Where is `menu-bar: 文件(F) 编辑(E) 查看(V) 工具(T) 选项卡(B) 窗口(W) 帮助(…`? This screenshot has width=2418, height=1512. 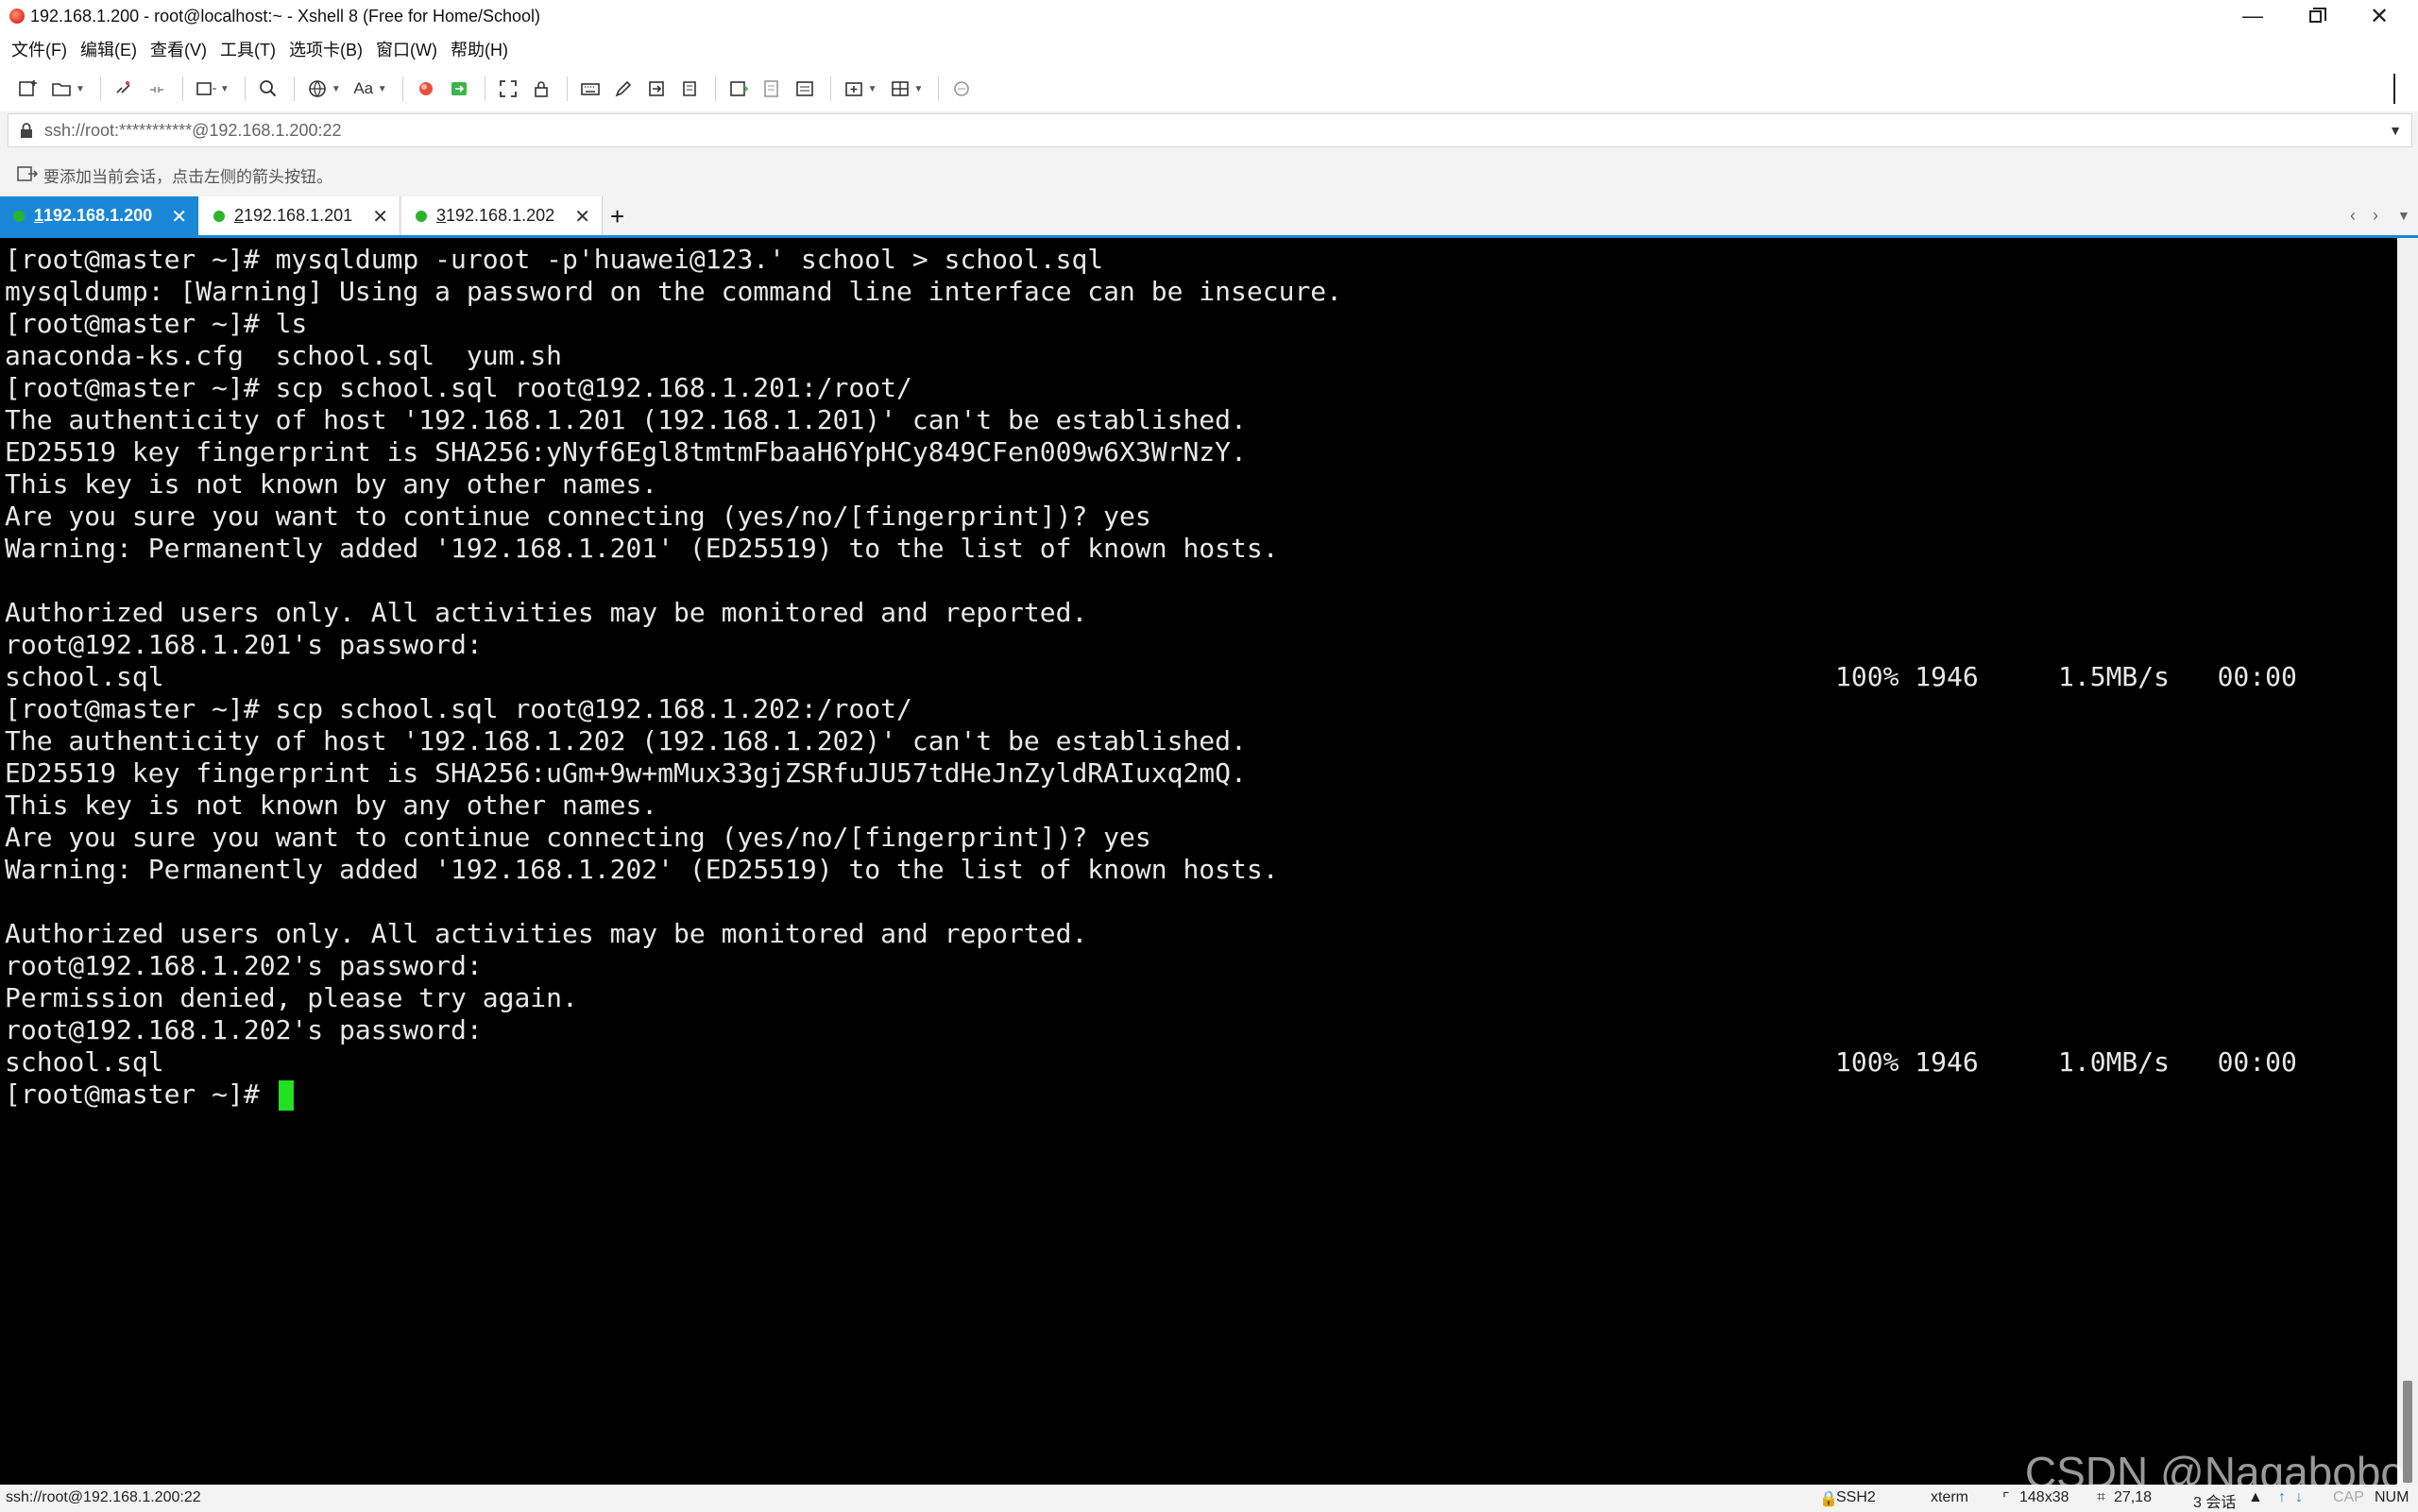
menu-bar: 文件(F) 编辑(E) 查看(V) 工具(T) 选项卡(B) 窗口(W) 帮助(… is located at coordinates (1209, 49).